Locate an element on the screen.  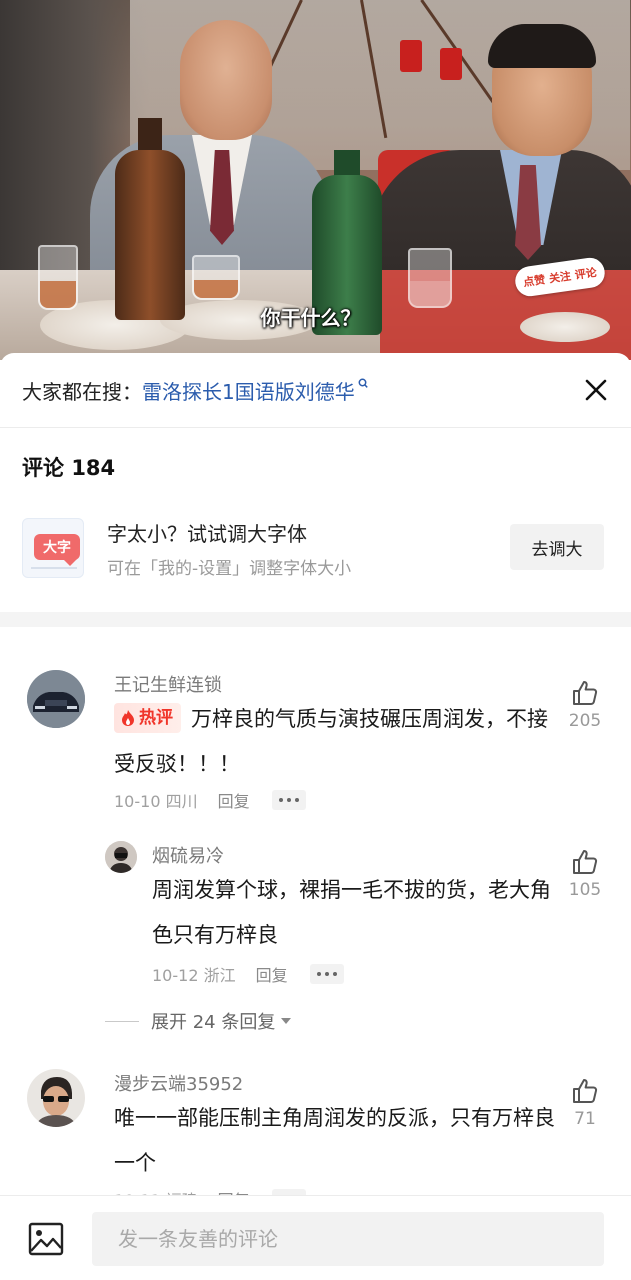
increase-font-button: 去调大 is located at coordinates (557, 547).